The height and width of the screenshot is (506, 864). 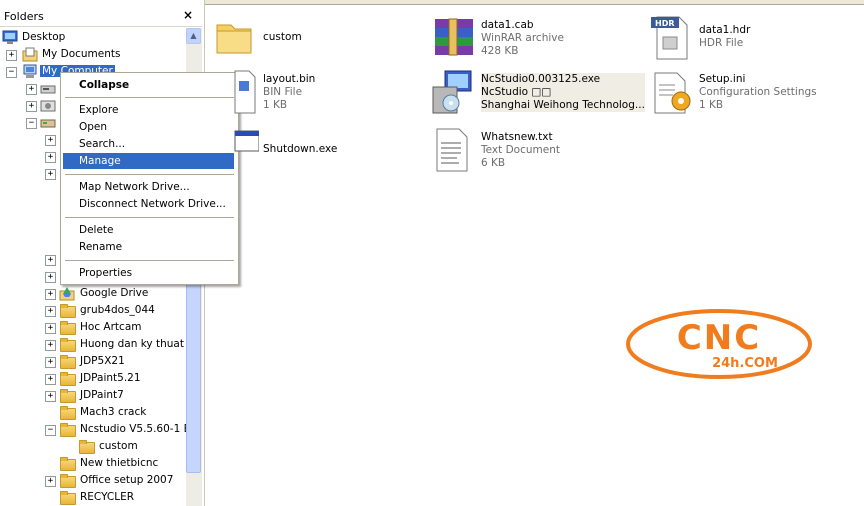 What do you see at coordinates (119, 463) in the screenshot?
I see `tree-item-label: New thietbicnc` at bounding box center [119, 463].